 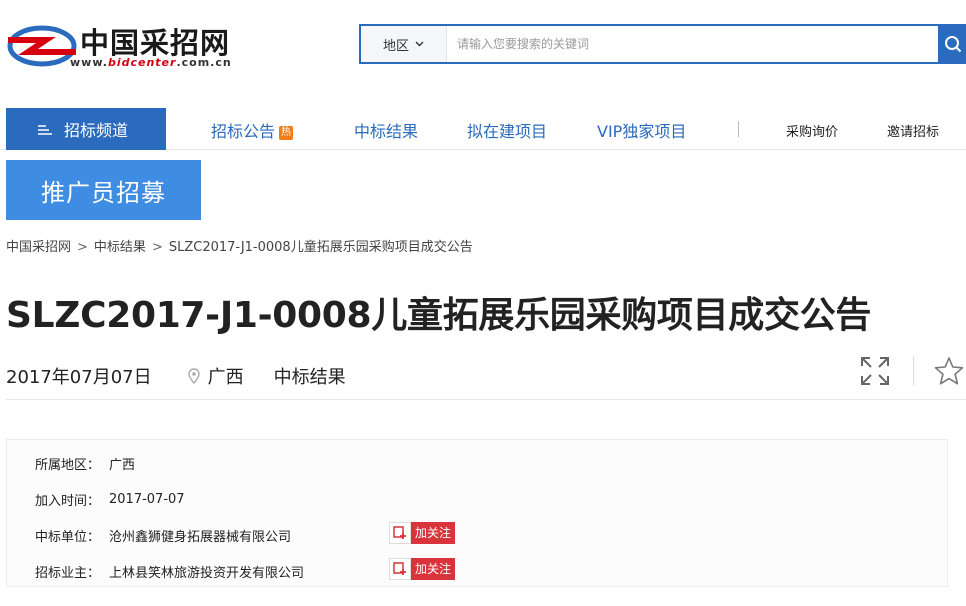 What do you see at coordinates (641, 130) in the screenshot?
I see `nav-link-vip: VIP独家项目` at bounding box center [641, 130].